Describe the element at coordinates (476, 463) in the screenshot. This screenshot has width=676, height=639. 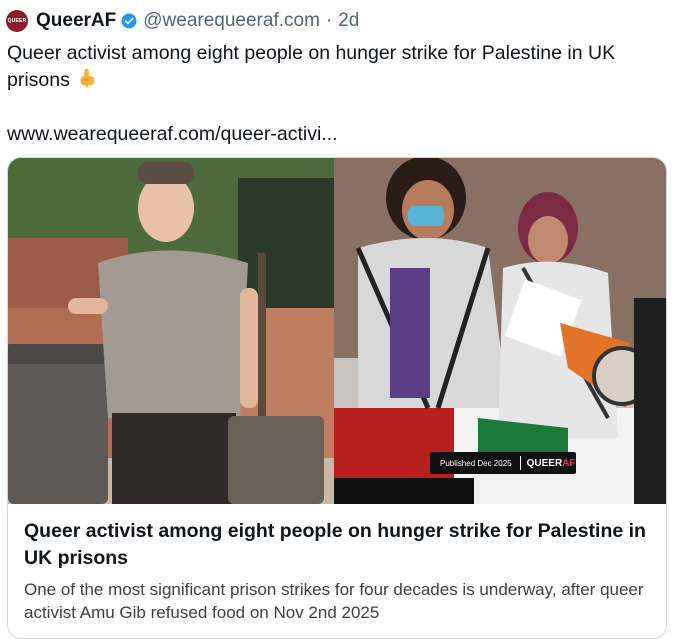
I see `published-date: Published Dec 2025` at that location.